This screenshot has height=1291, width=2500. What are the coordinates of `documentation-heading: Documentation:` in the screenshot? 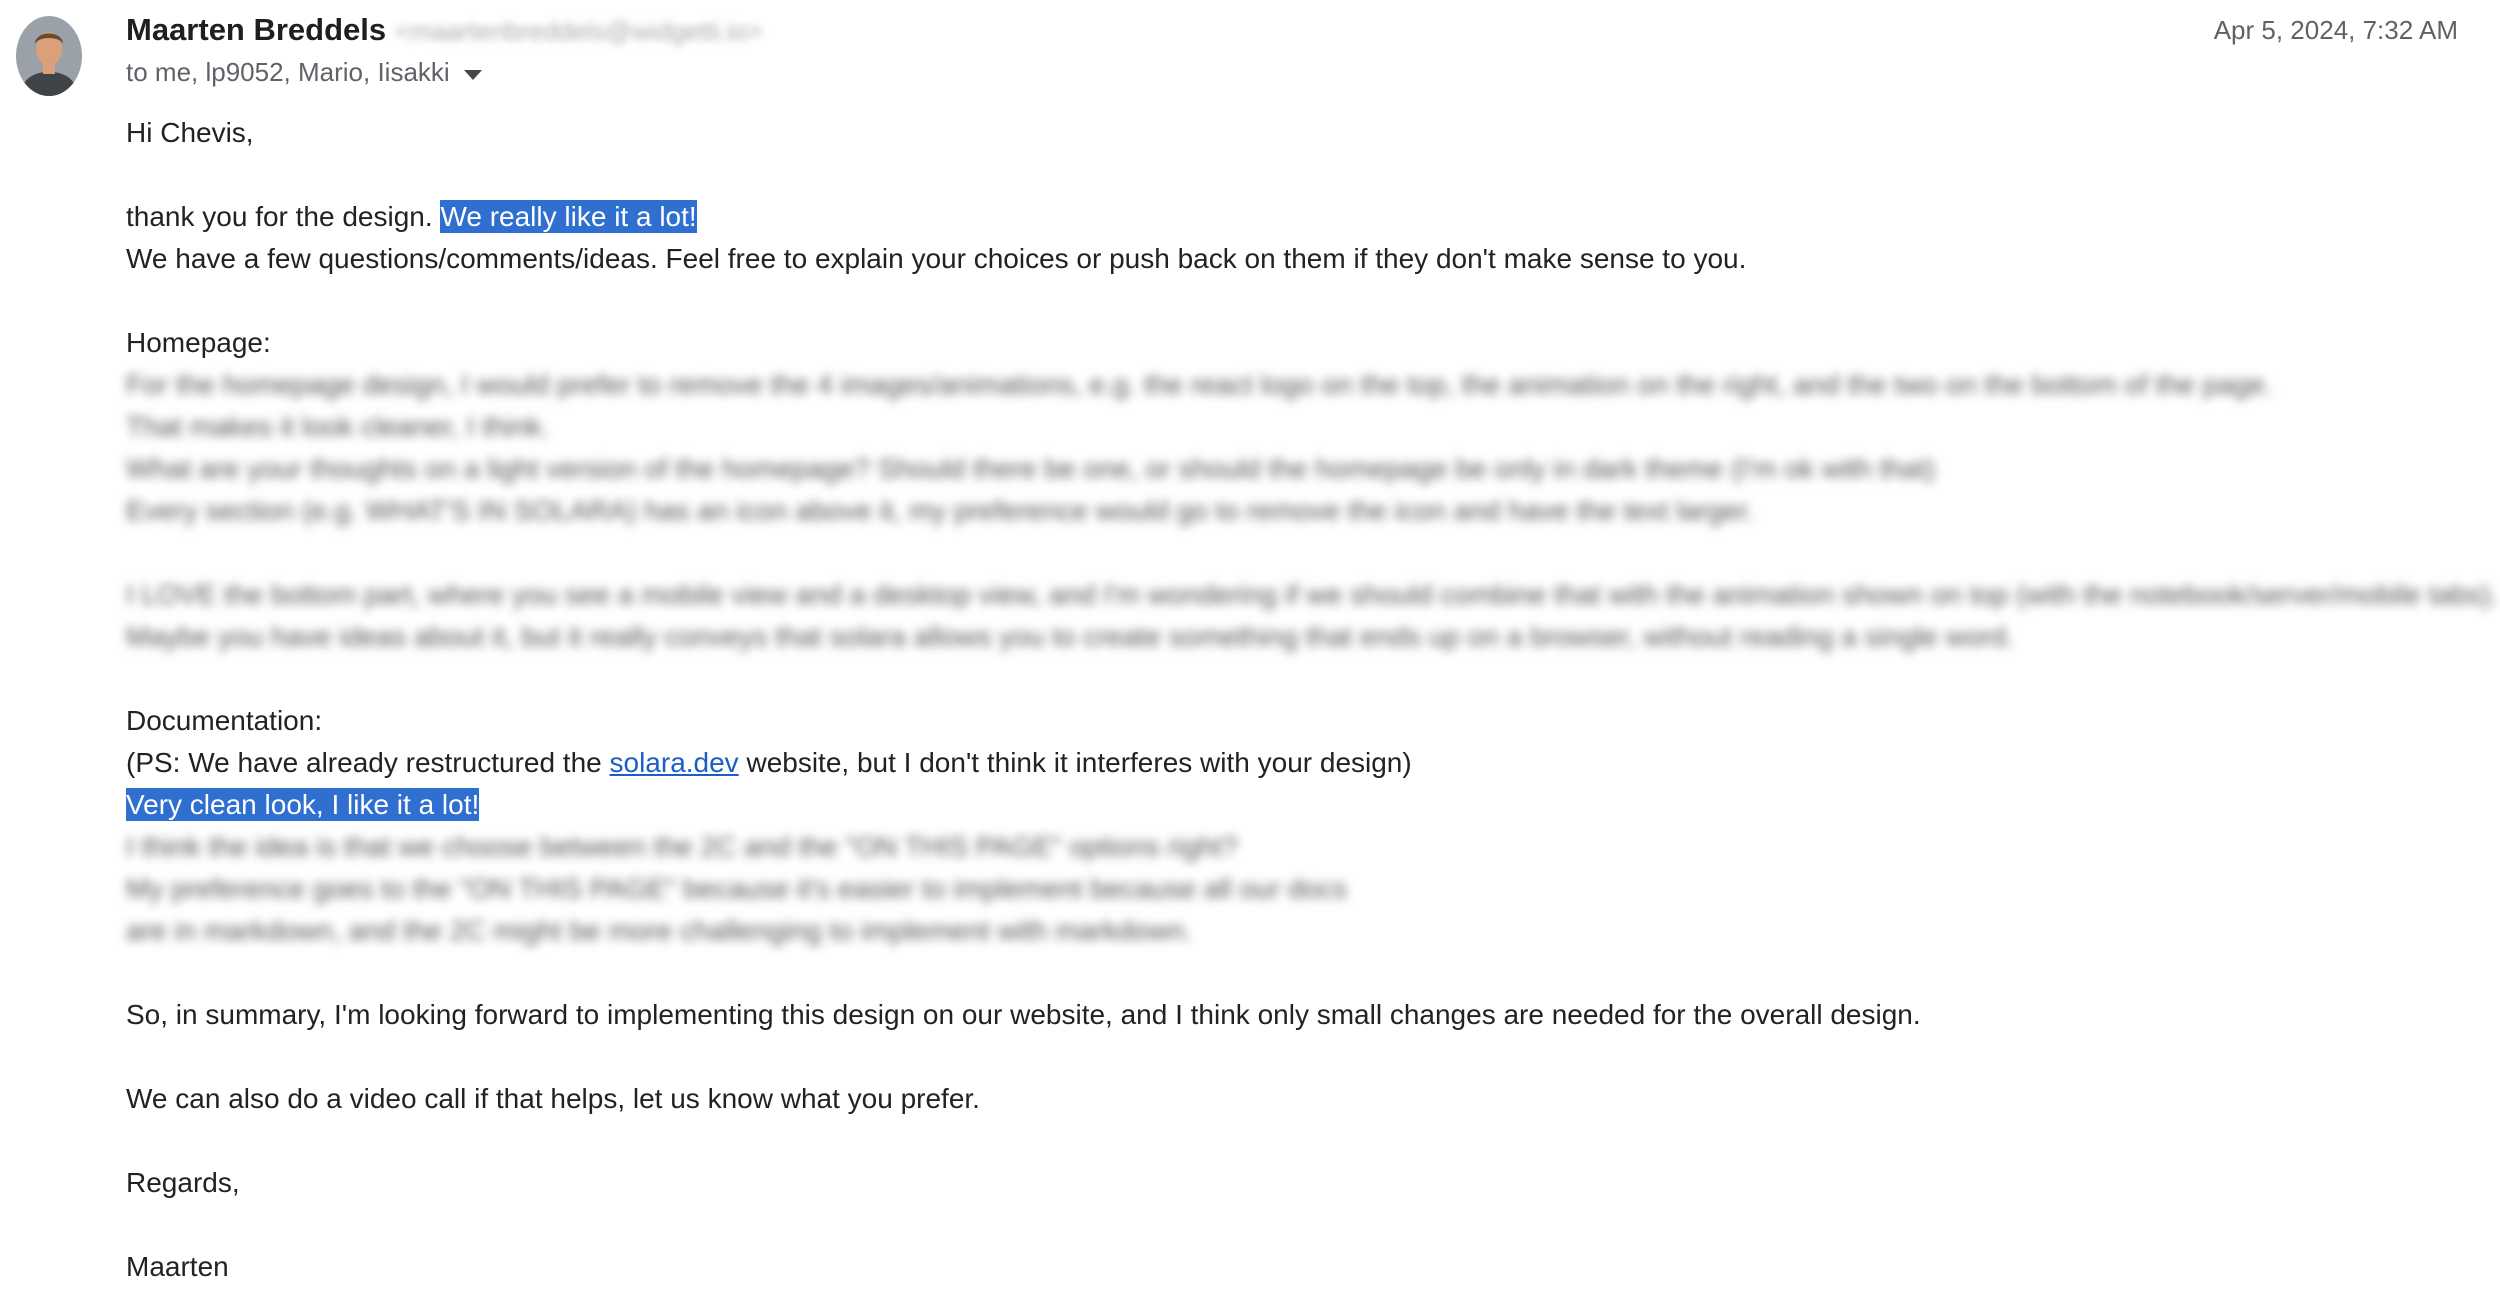 It's located at (224, 720).